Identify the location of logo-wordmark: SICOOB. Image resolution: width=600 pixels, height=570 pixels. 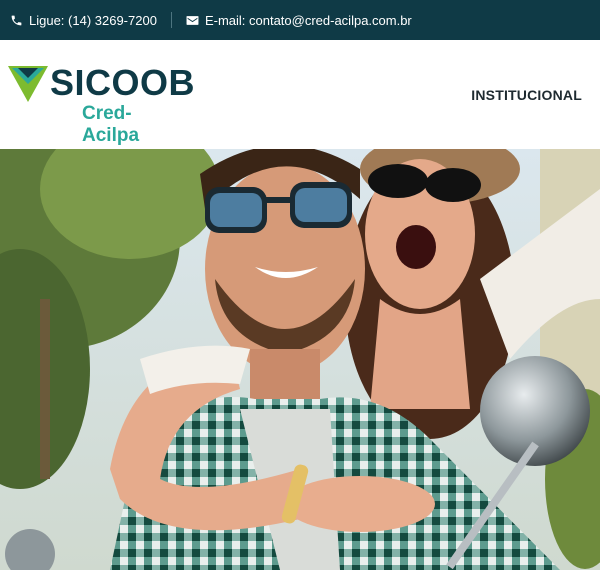
(123, 82).